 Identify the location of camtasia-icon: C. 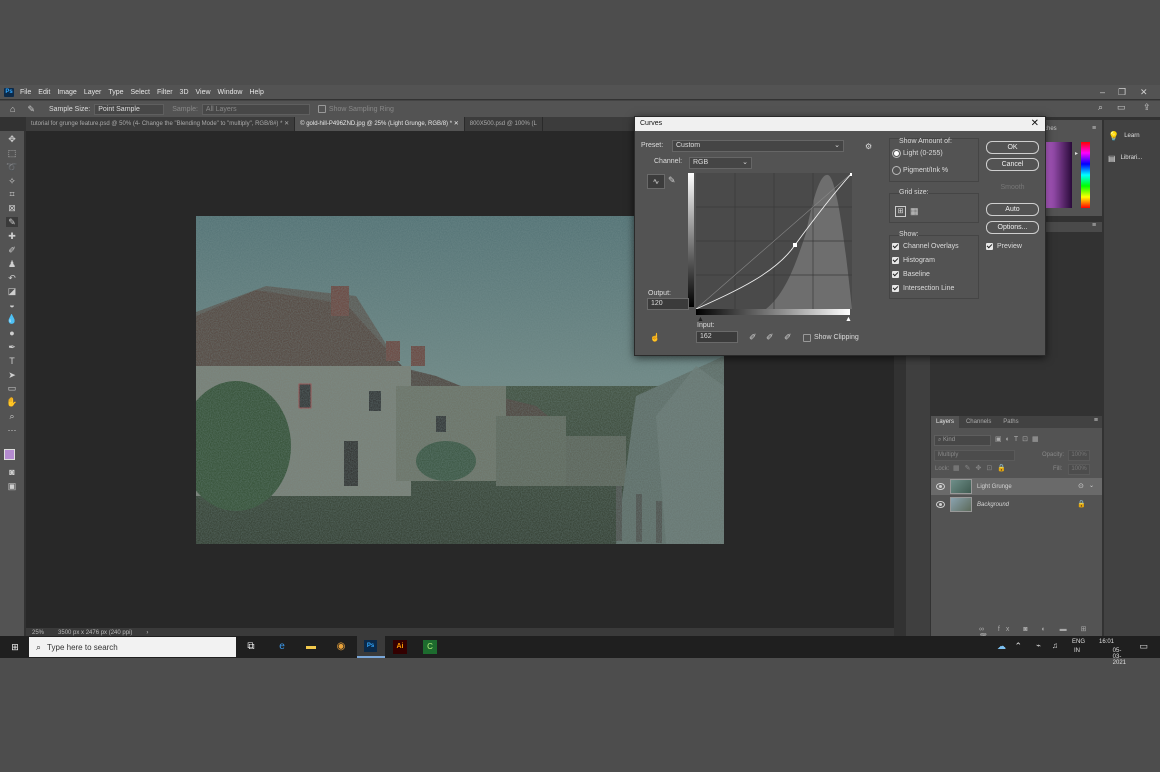
(430, 647).